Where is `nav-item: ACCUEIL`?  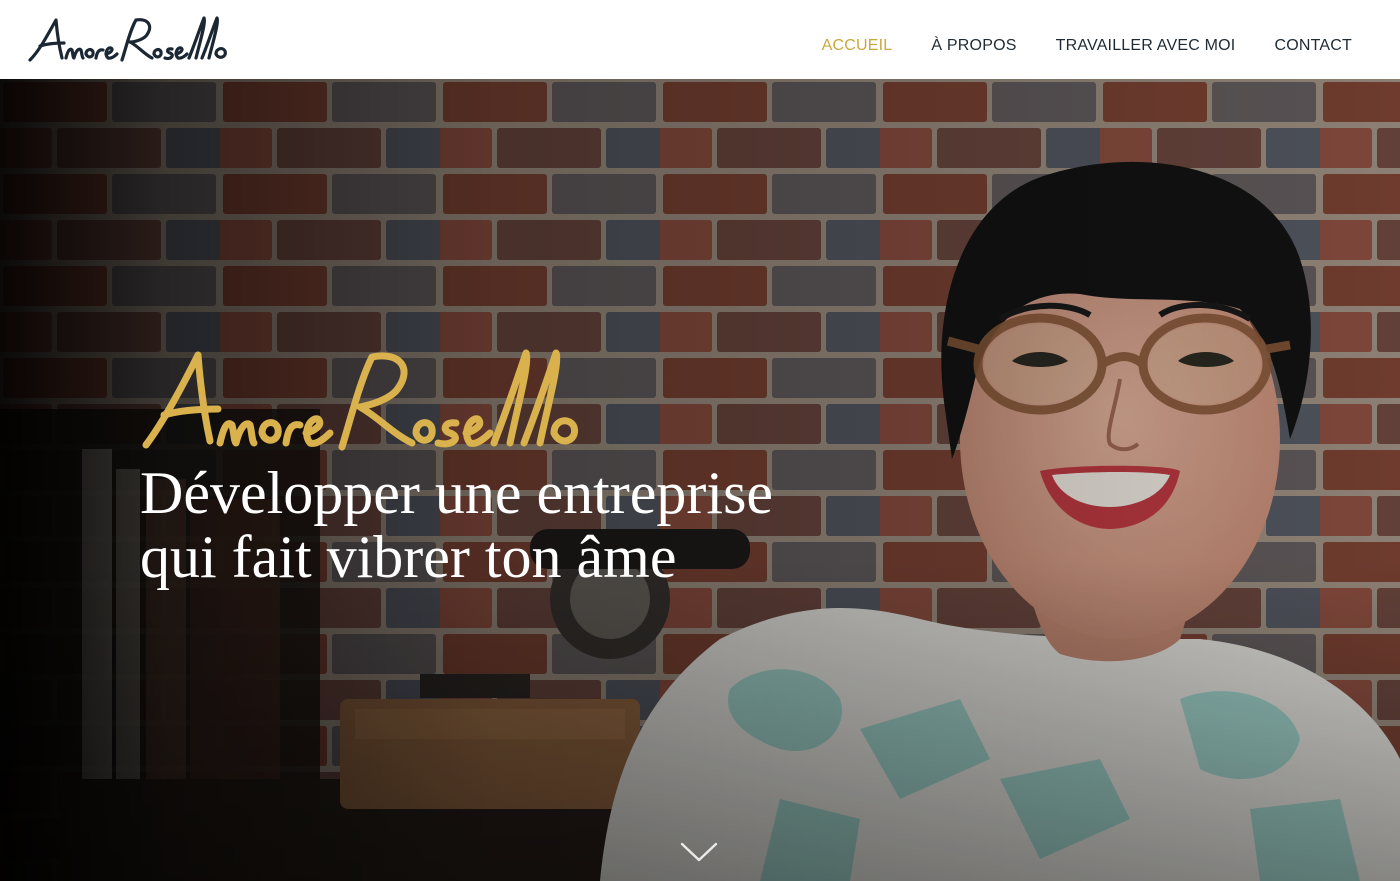
nav-item: ACCUEIL is located at coordinates (857, 46).